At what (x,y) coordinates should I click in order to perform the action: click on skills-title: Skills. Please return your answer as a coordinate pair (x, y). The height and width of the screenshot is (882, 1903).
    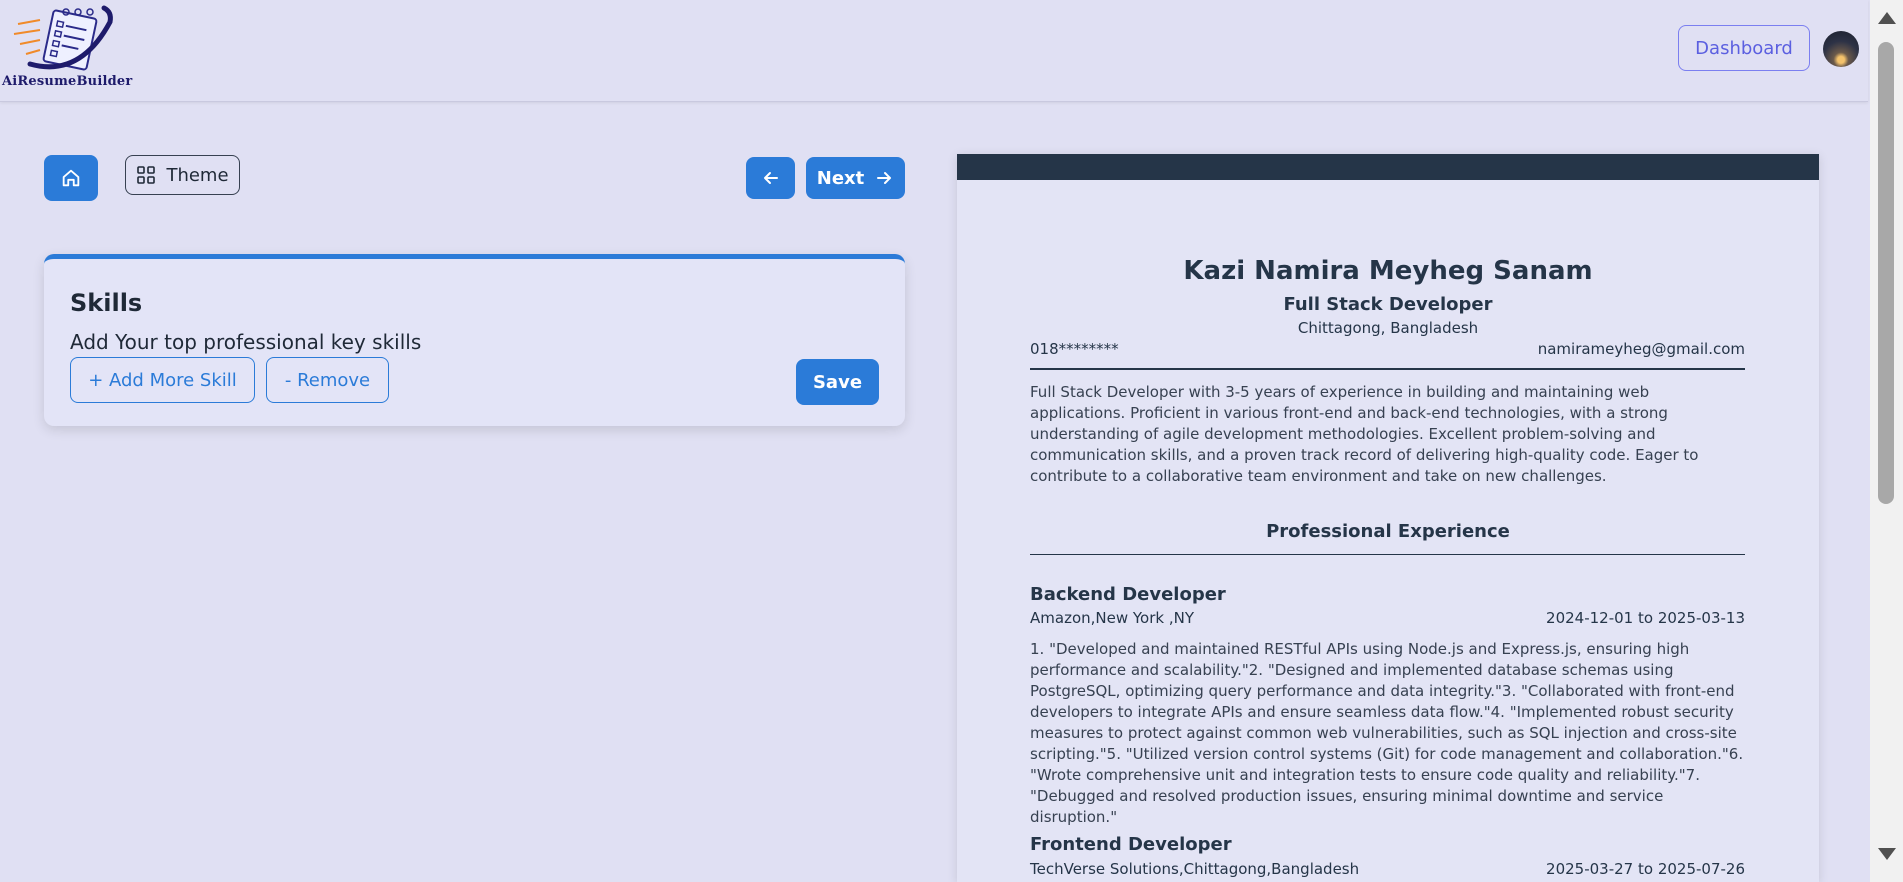
    Looking at the image, I should click on (106, 303).